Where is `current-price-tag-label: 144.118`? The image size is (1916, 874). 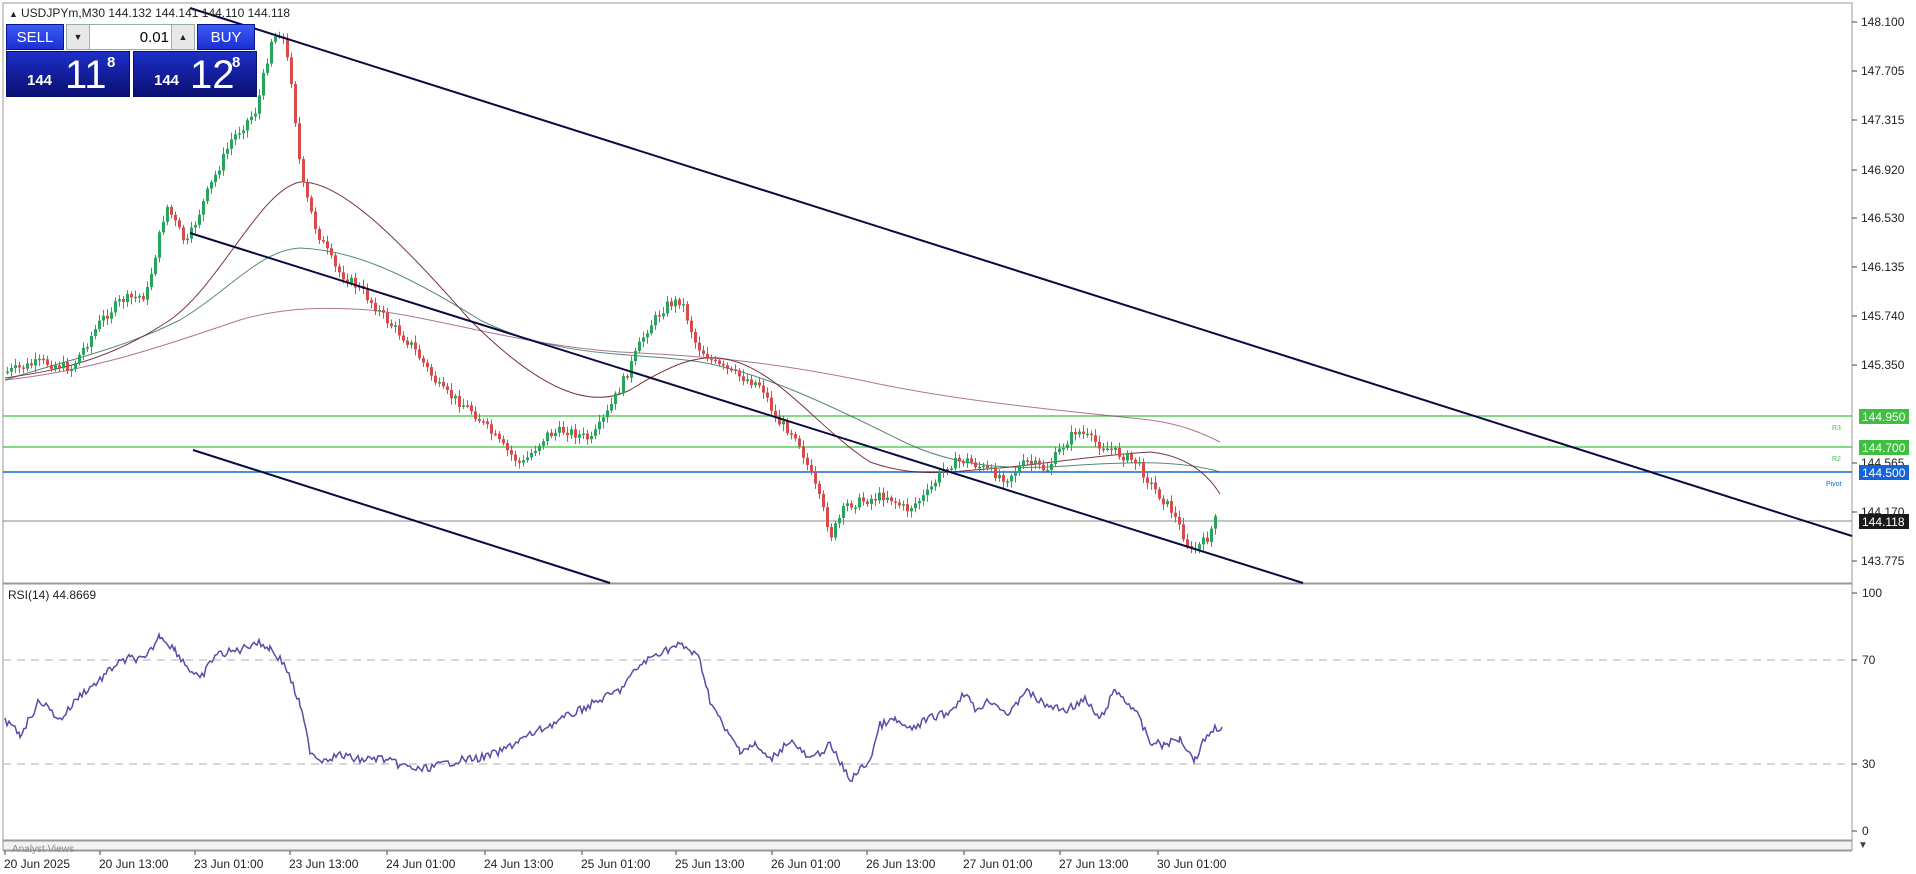
current-price-tag-label: 144.118 is located at coordinates (1883, 522).